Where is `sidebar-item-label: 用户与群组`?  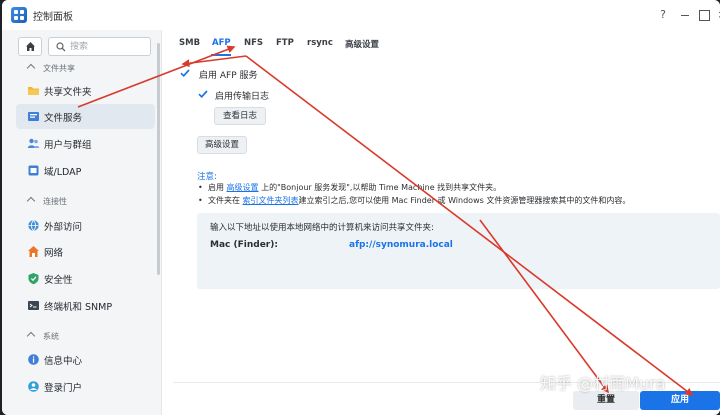
sidebar-item-label: 用户与群组 is located at coordinates (68, 145).